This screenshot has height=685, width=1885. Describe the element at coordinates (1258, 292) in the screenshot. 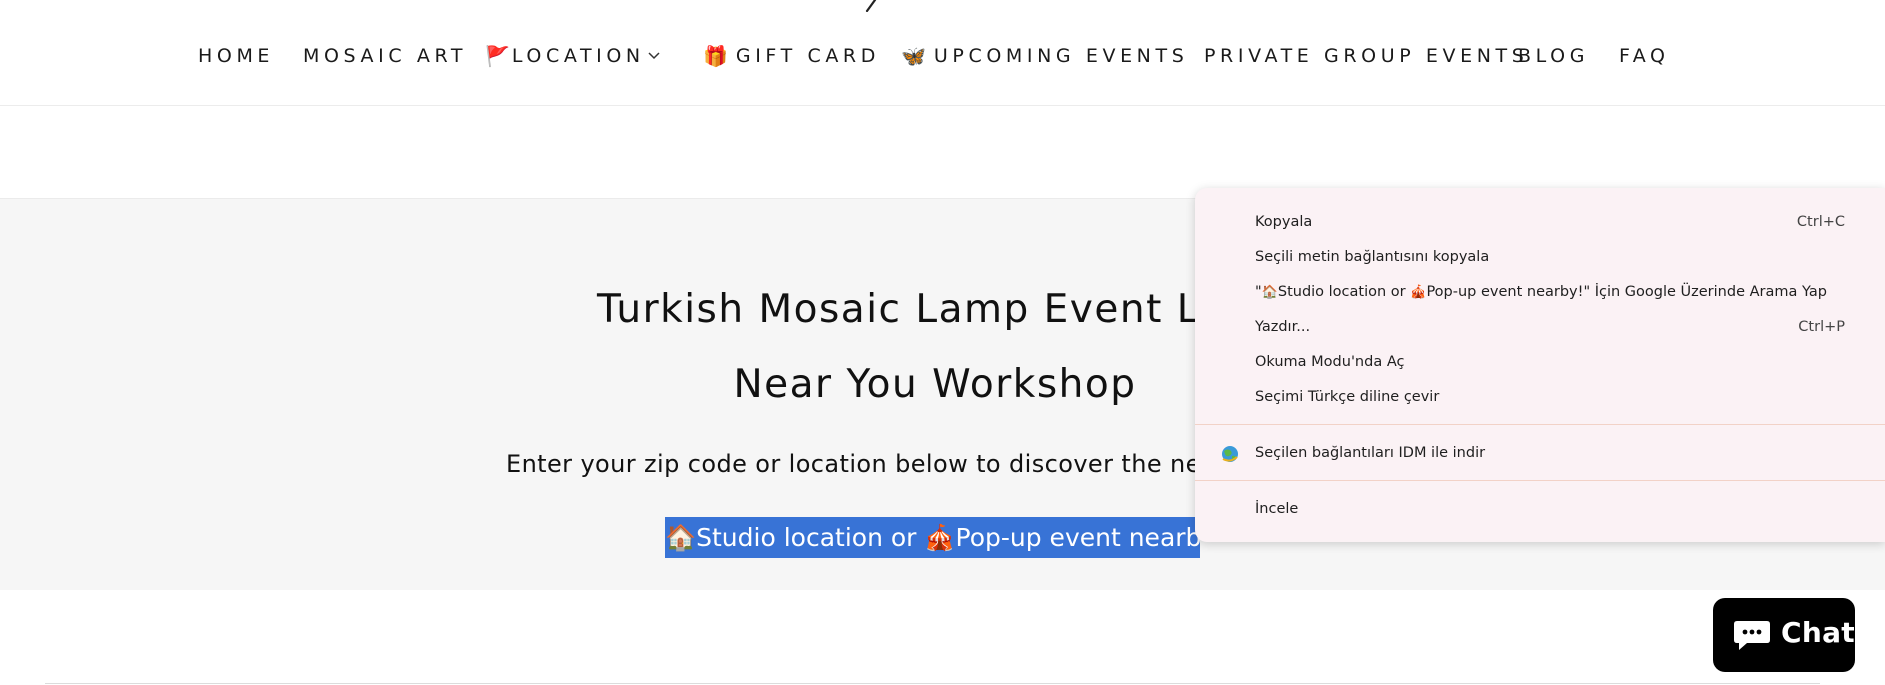

I see `quote-mark: "` at that location.